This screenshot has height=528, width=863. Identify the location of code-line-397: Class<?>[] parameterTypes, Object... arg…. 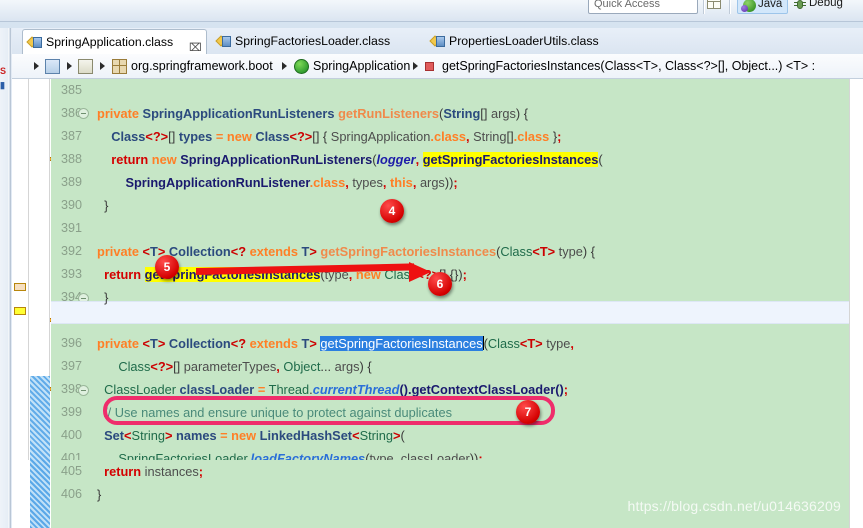
(476, 366).